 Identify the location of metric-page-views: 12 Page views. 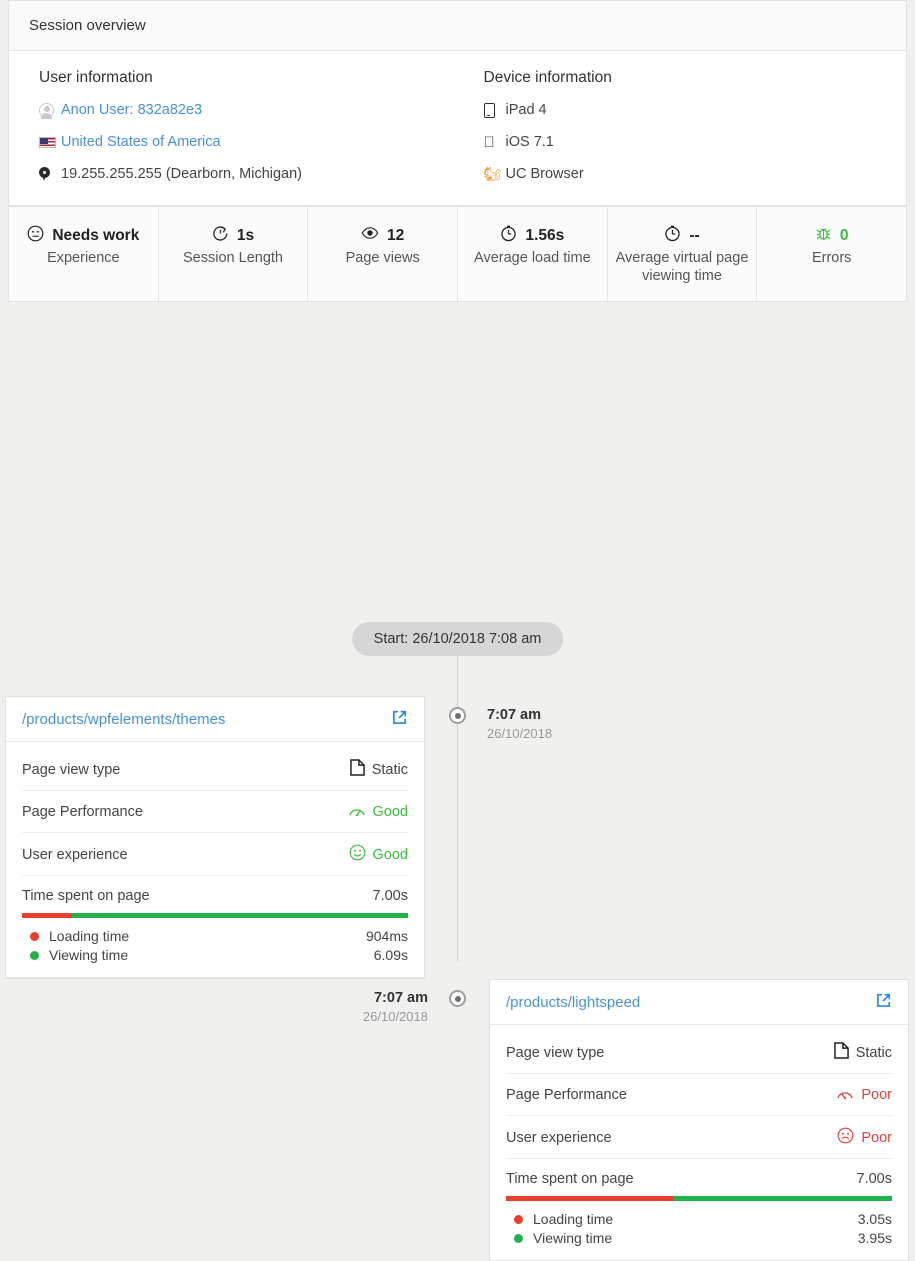
(383, 254).